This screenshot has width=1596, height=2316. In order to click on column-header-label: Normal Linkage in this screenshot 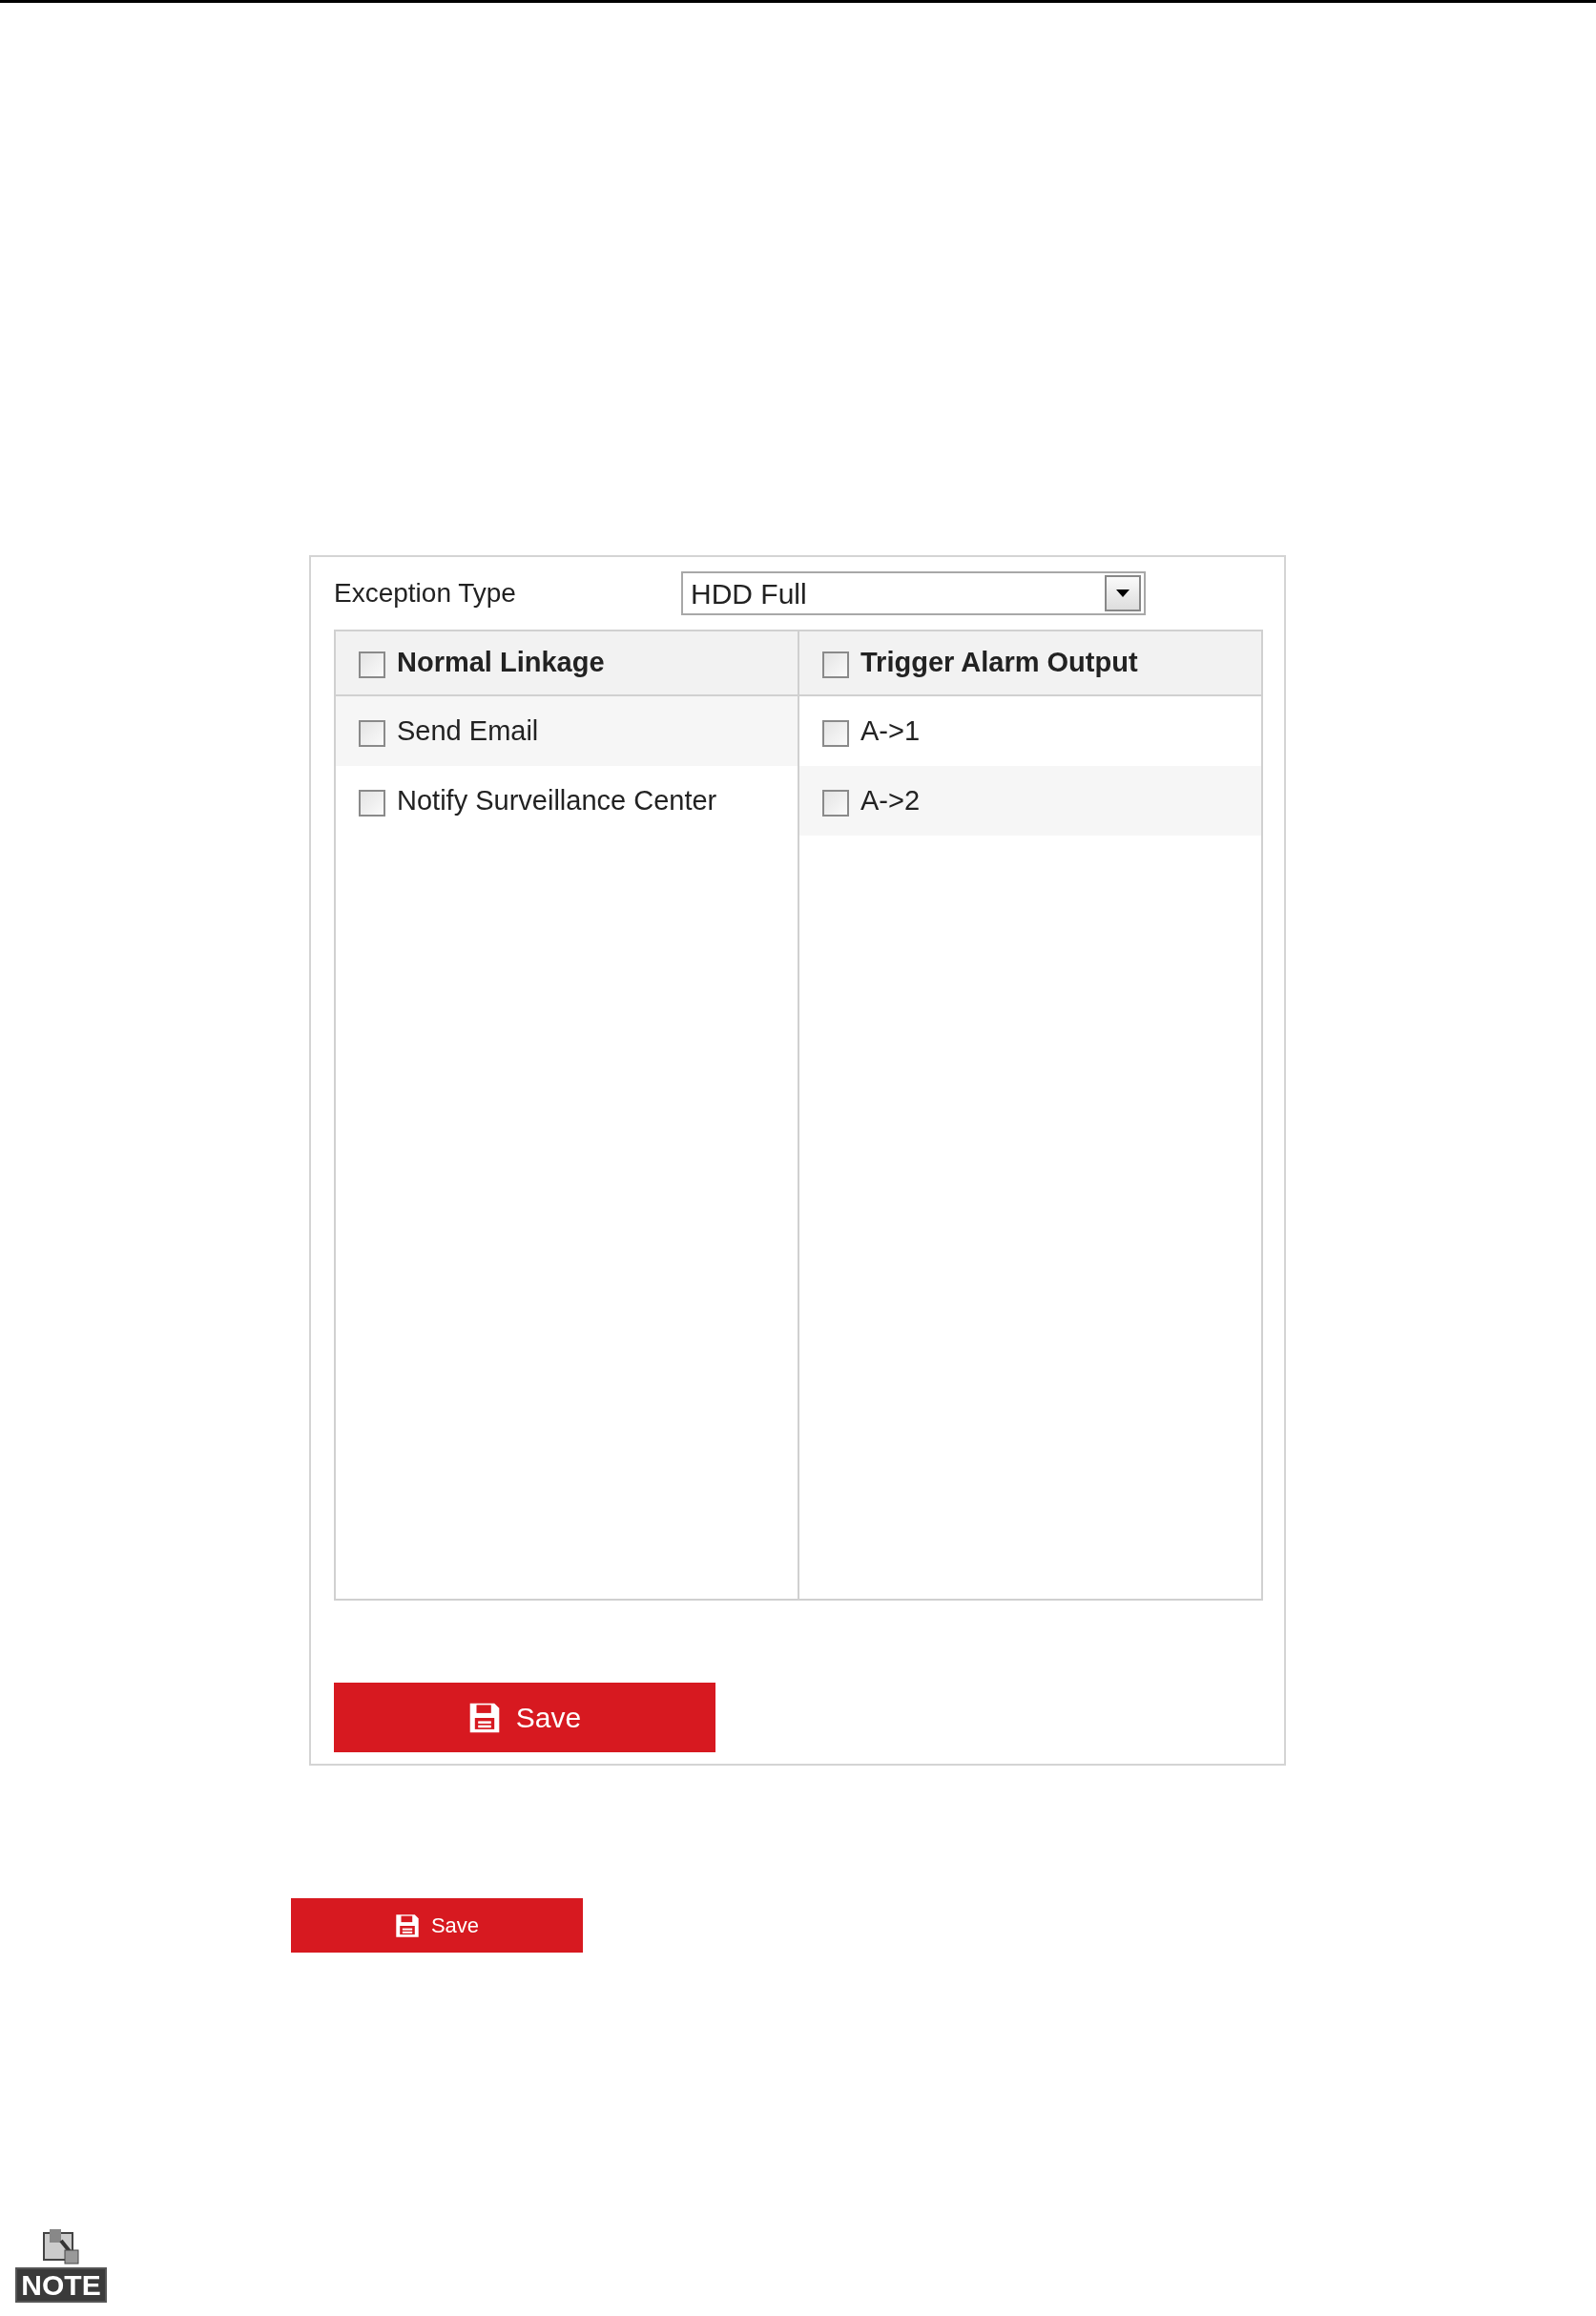, I will do `click(501, 663)`.